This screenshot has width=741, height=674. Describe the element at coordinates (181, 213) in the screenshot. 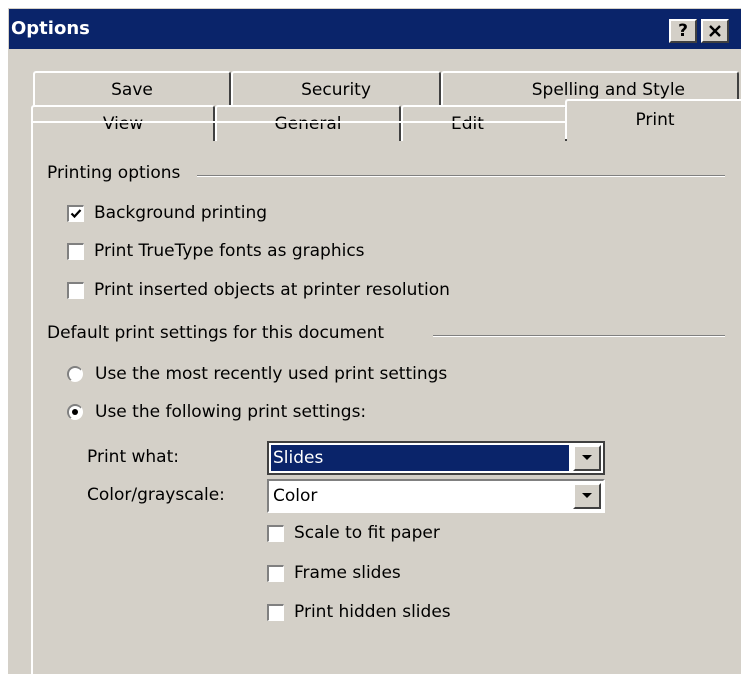

I see `background-printing-label: Background printing` at that location.